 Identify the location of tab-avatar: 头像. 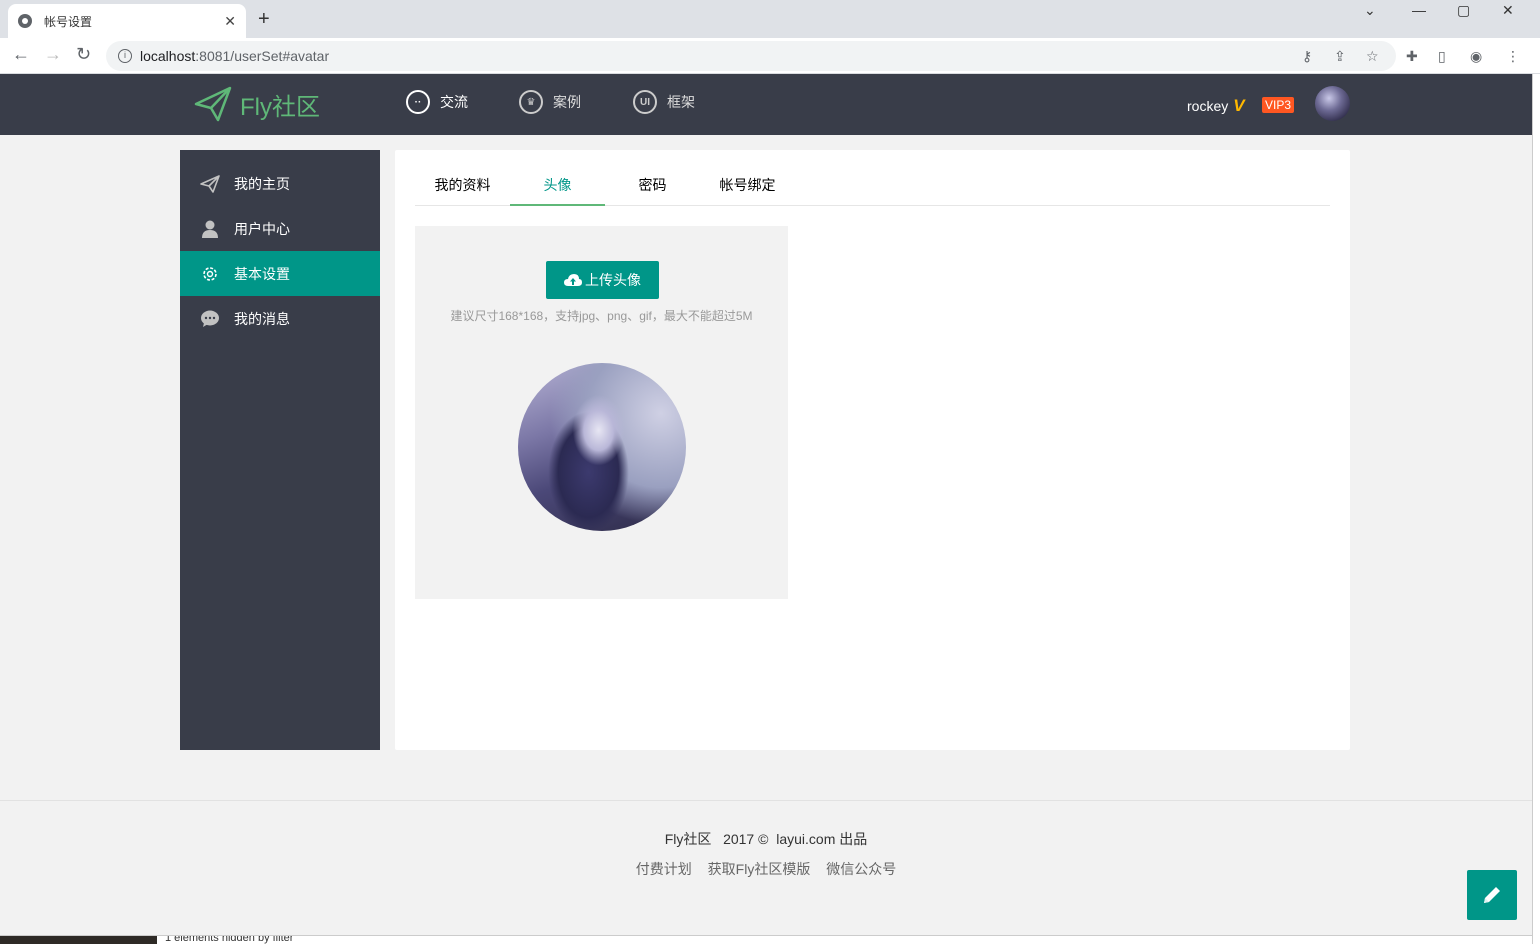
(557, 186).